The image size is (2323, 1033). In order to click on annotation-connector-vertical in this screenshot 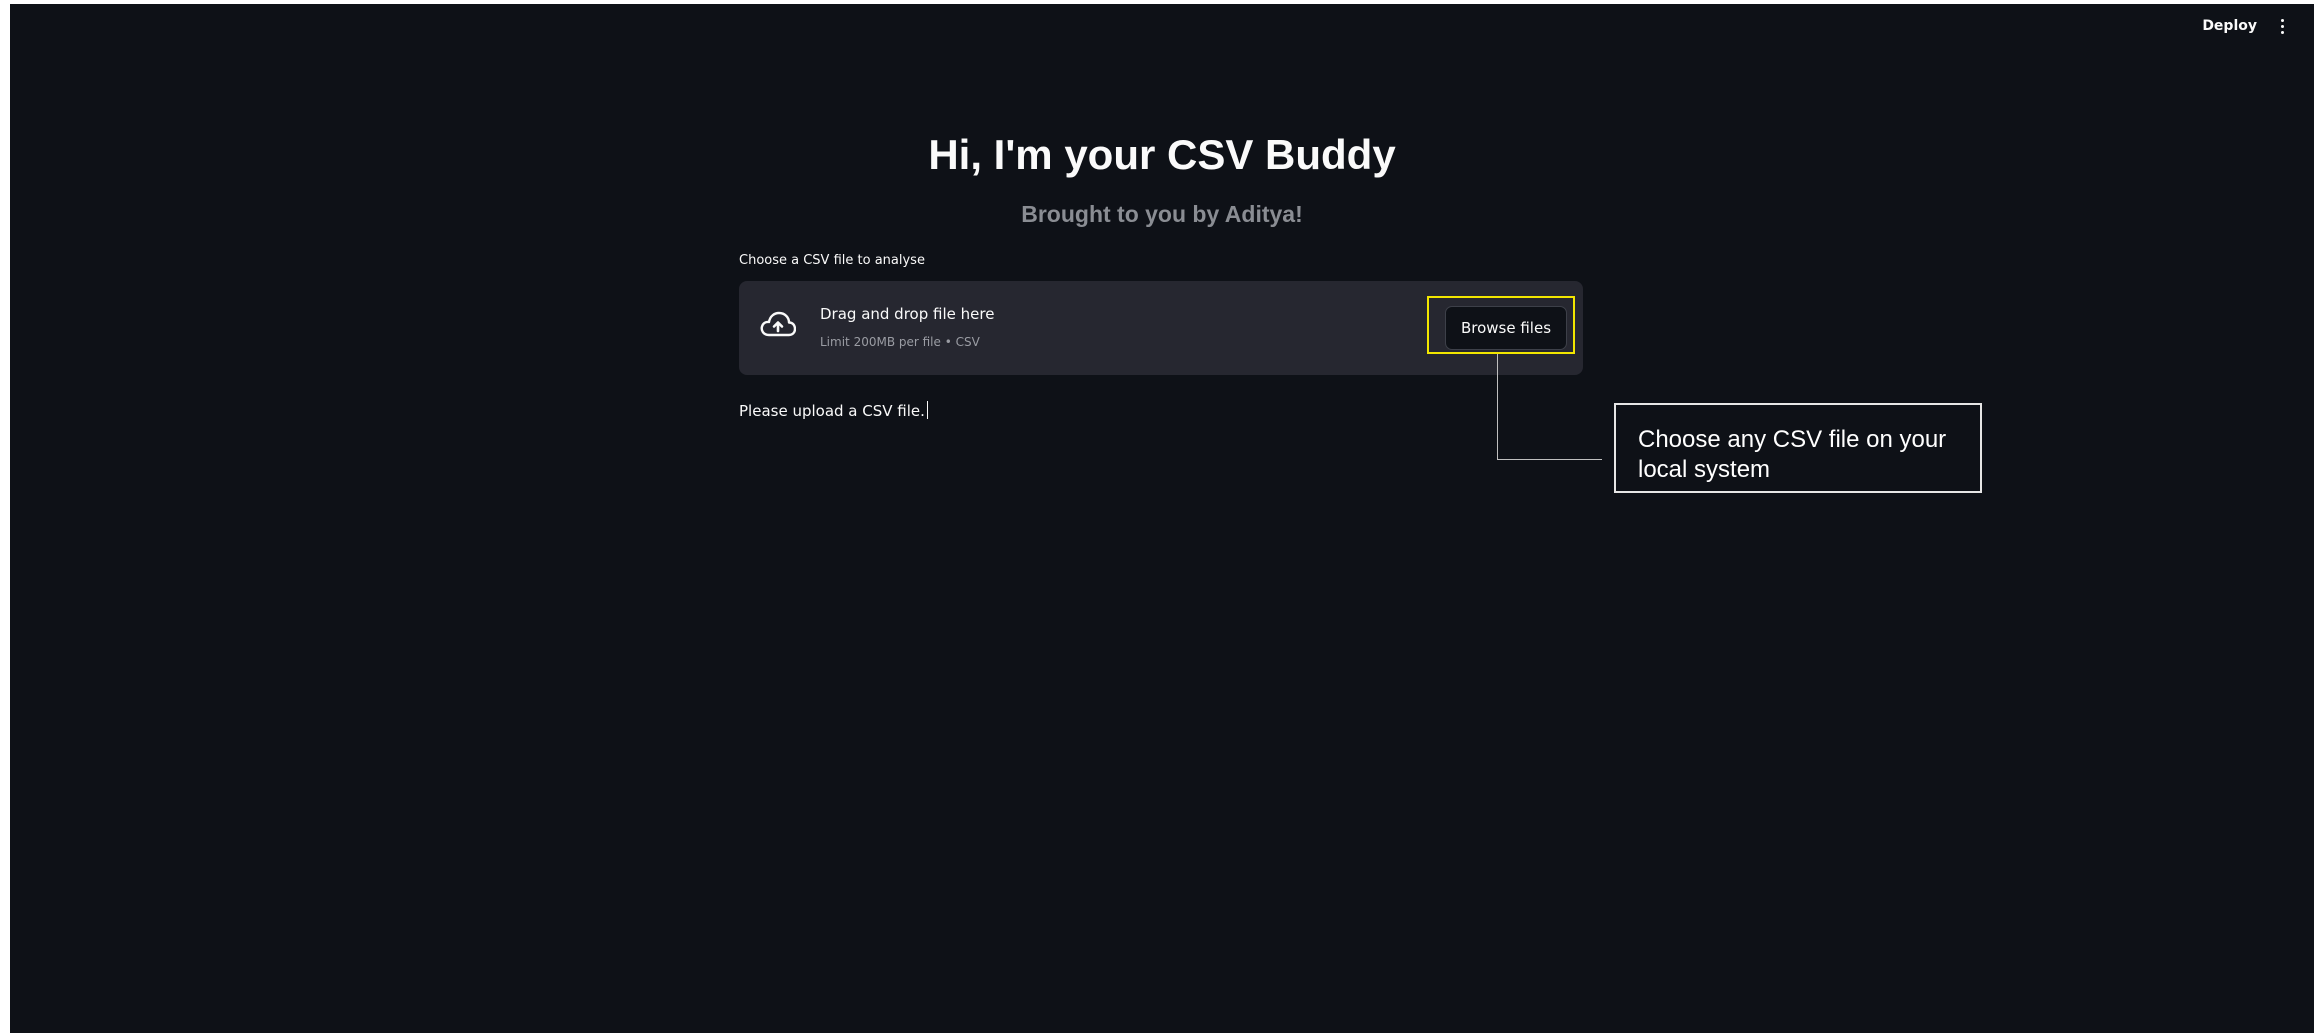, I will do `click(1497, 407)`.